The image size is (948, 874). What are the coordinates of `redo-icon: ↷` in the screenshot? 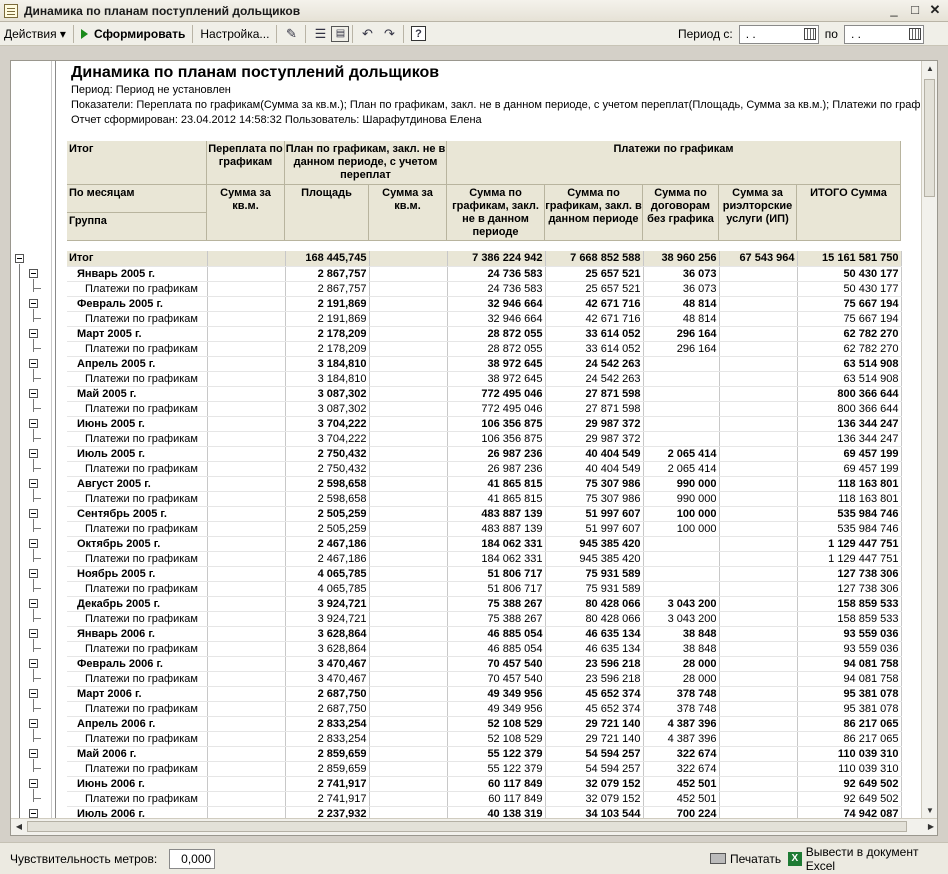 It's located at (389, 34).